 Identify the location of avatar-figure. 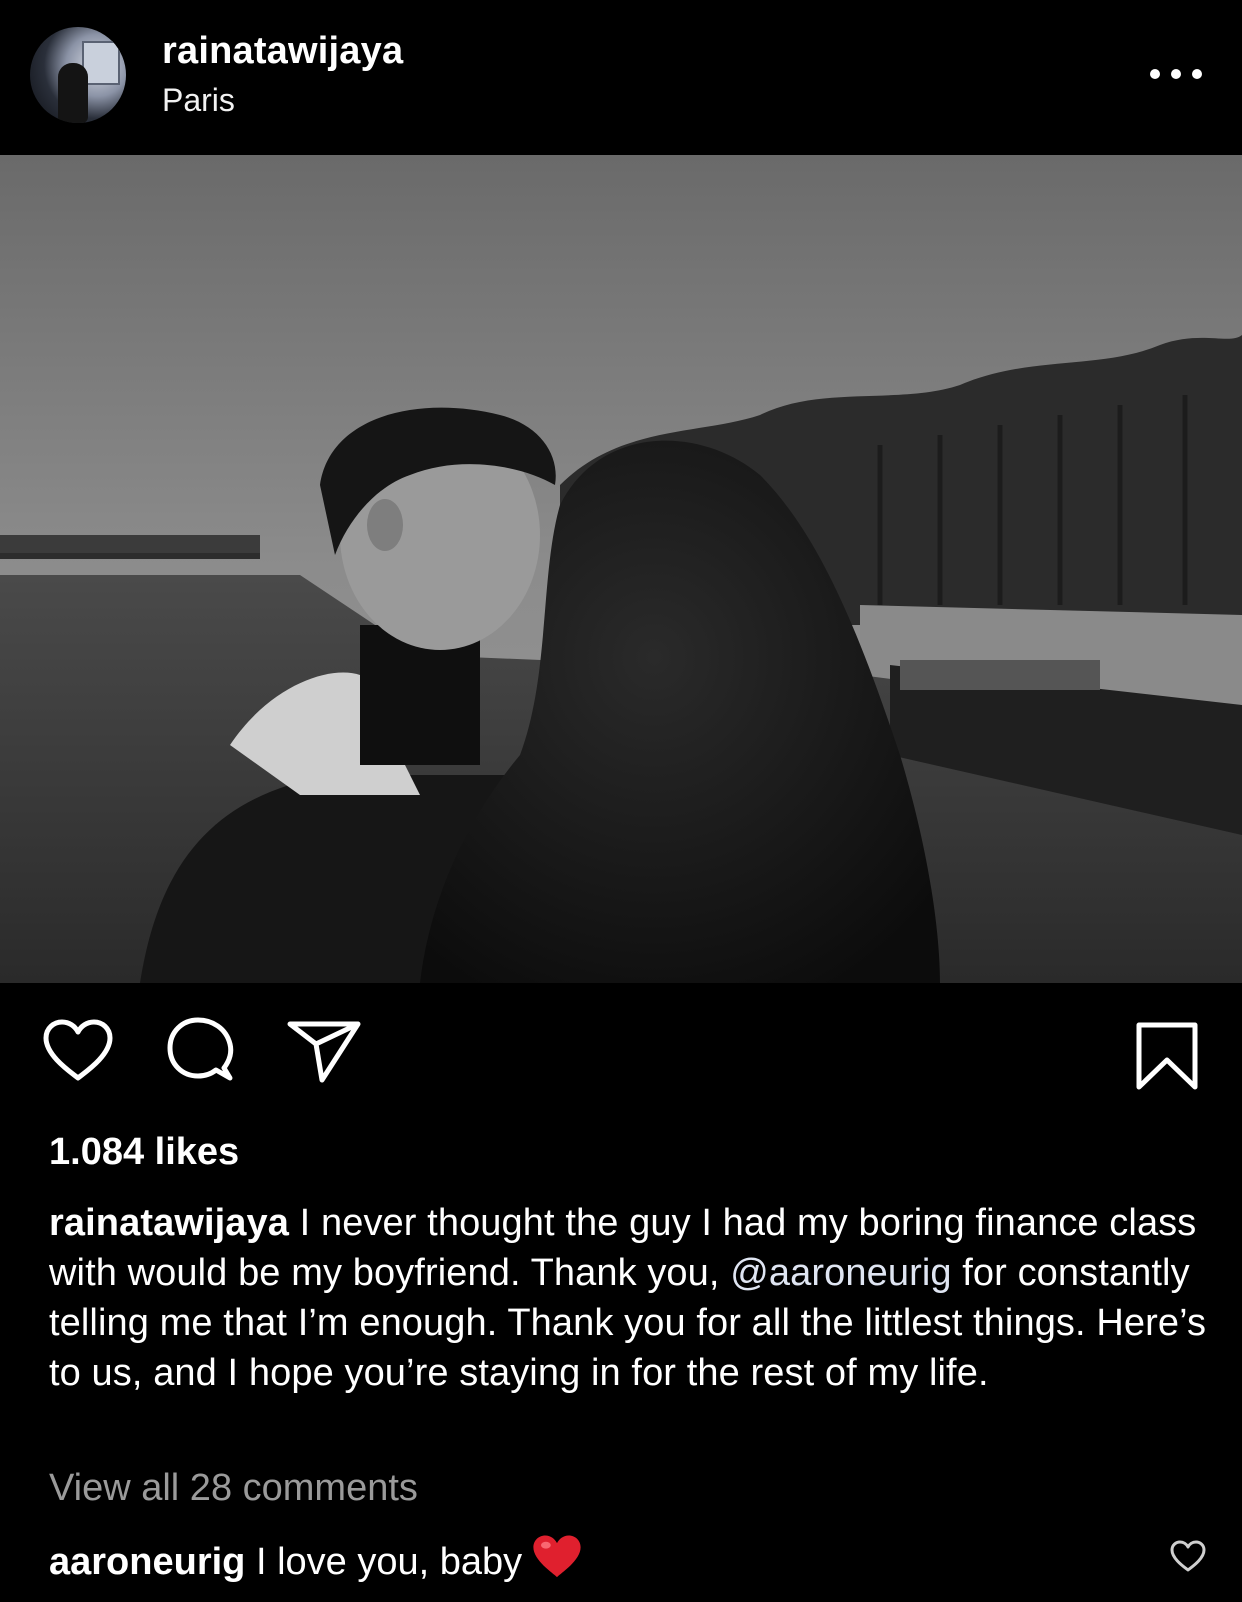
(73, 93).